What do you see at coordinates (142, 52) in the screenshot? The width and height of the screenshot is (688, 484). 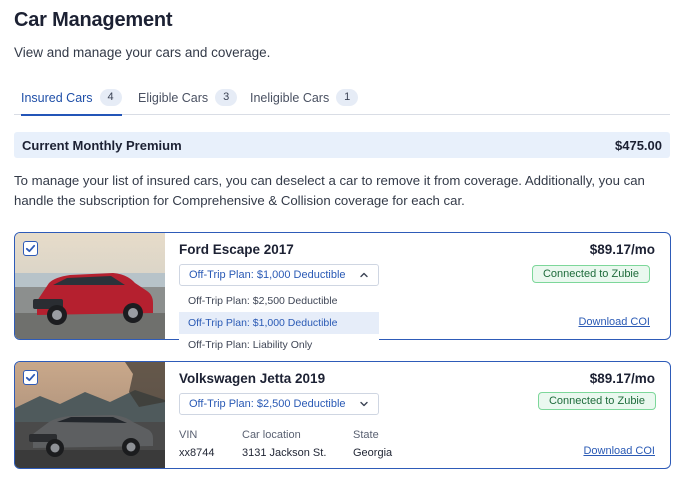 I see `page-subtitle: View and manage your cars and coverage.` at bounding box center [142, 52].